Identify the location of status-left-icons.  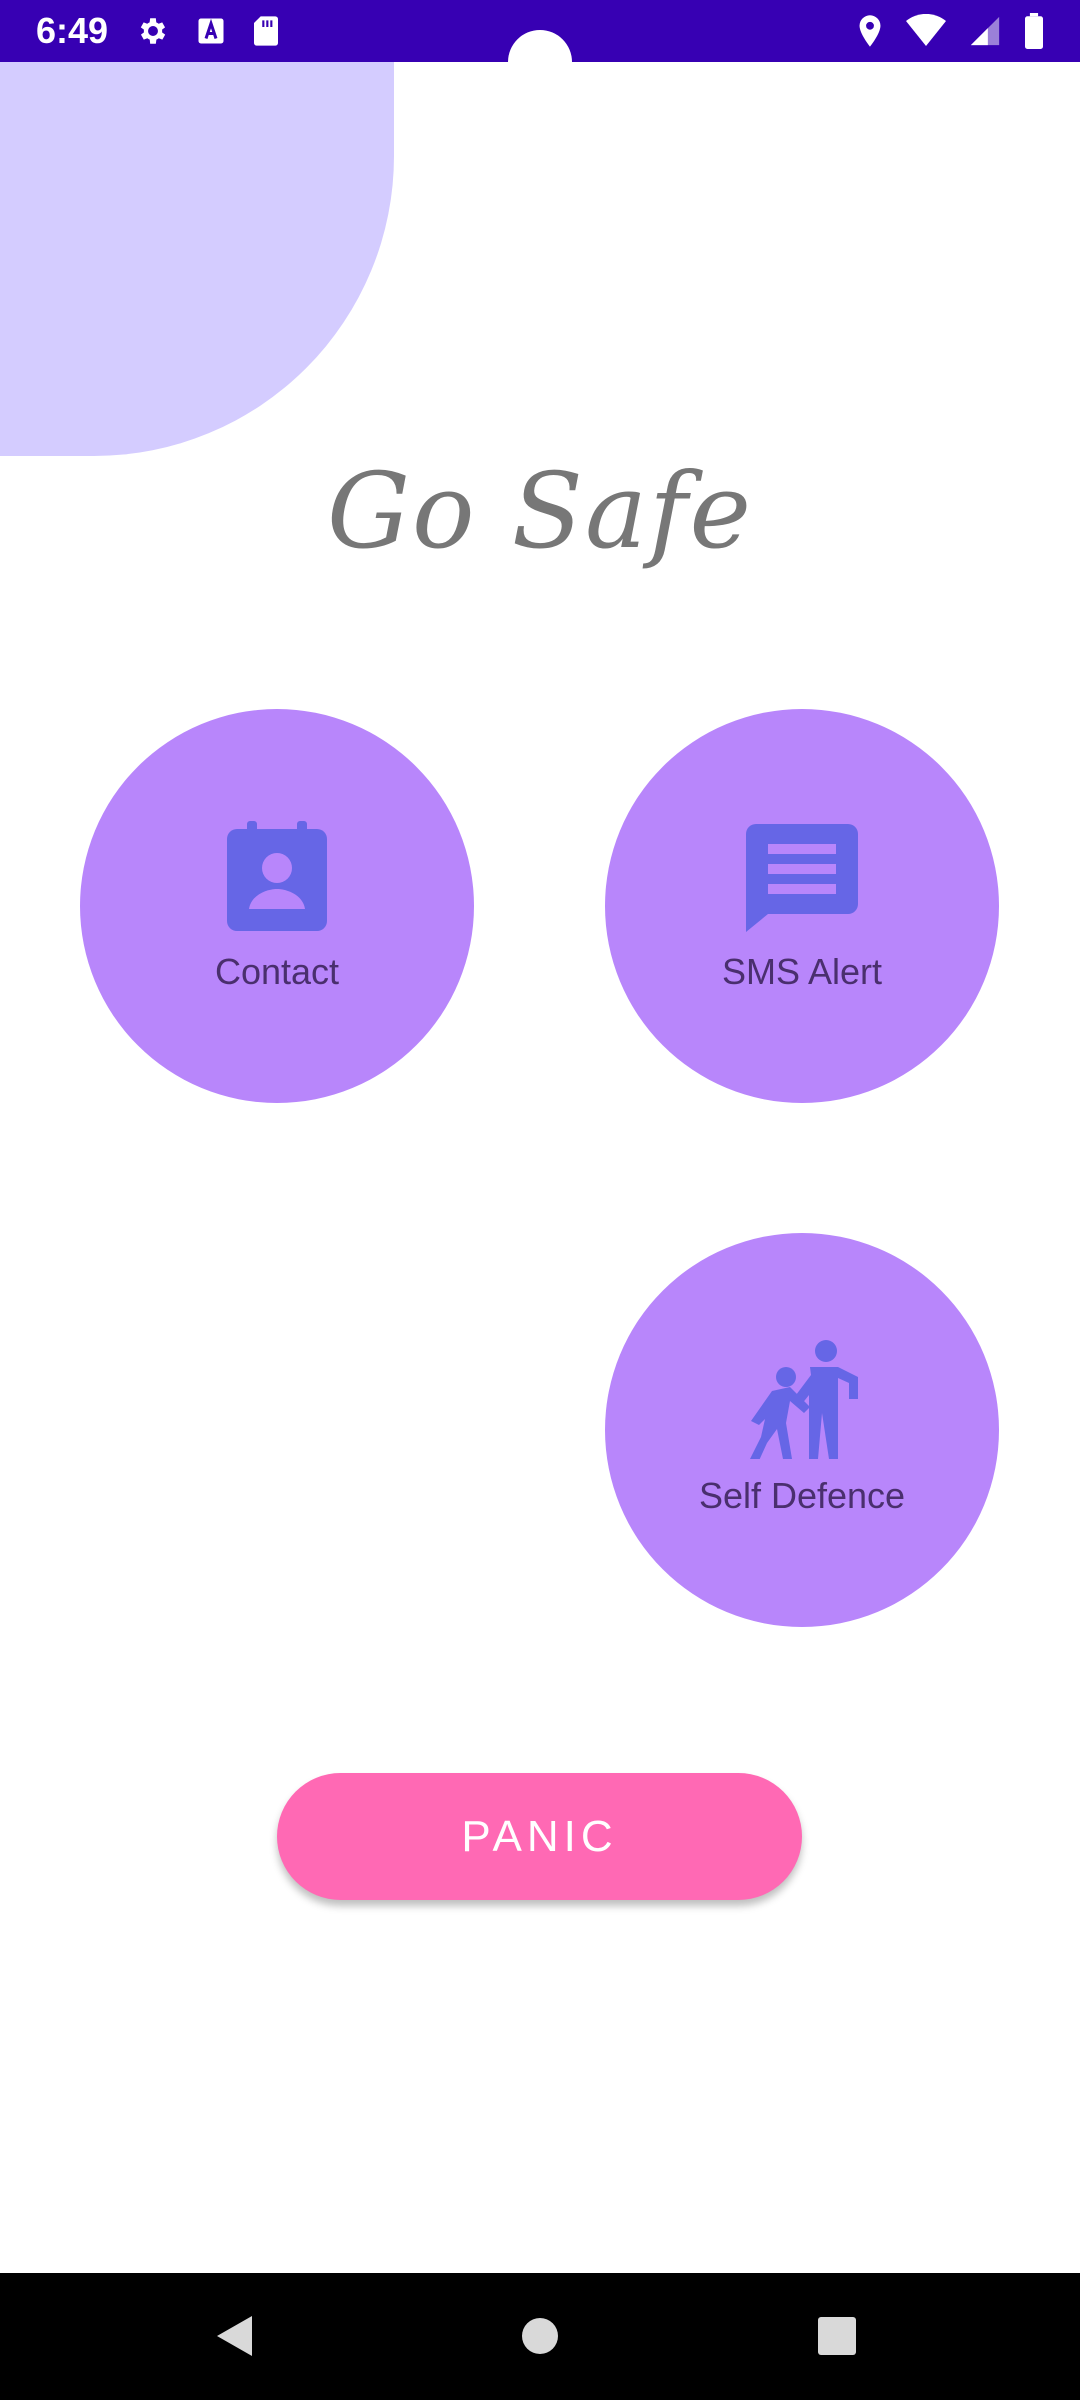
(208, 31).